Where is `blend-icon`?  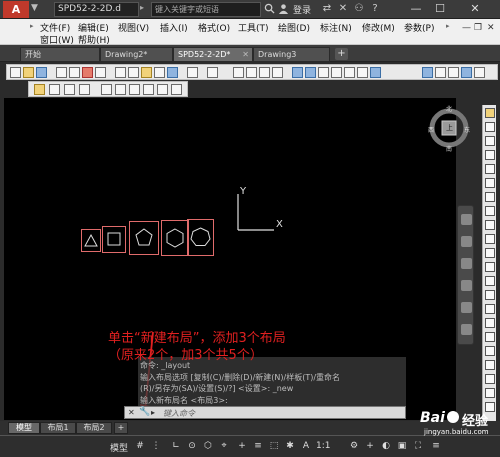 blend-icon is located at coordinates (490, 323).